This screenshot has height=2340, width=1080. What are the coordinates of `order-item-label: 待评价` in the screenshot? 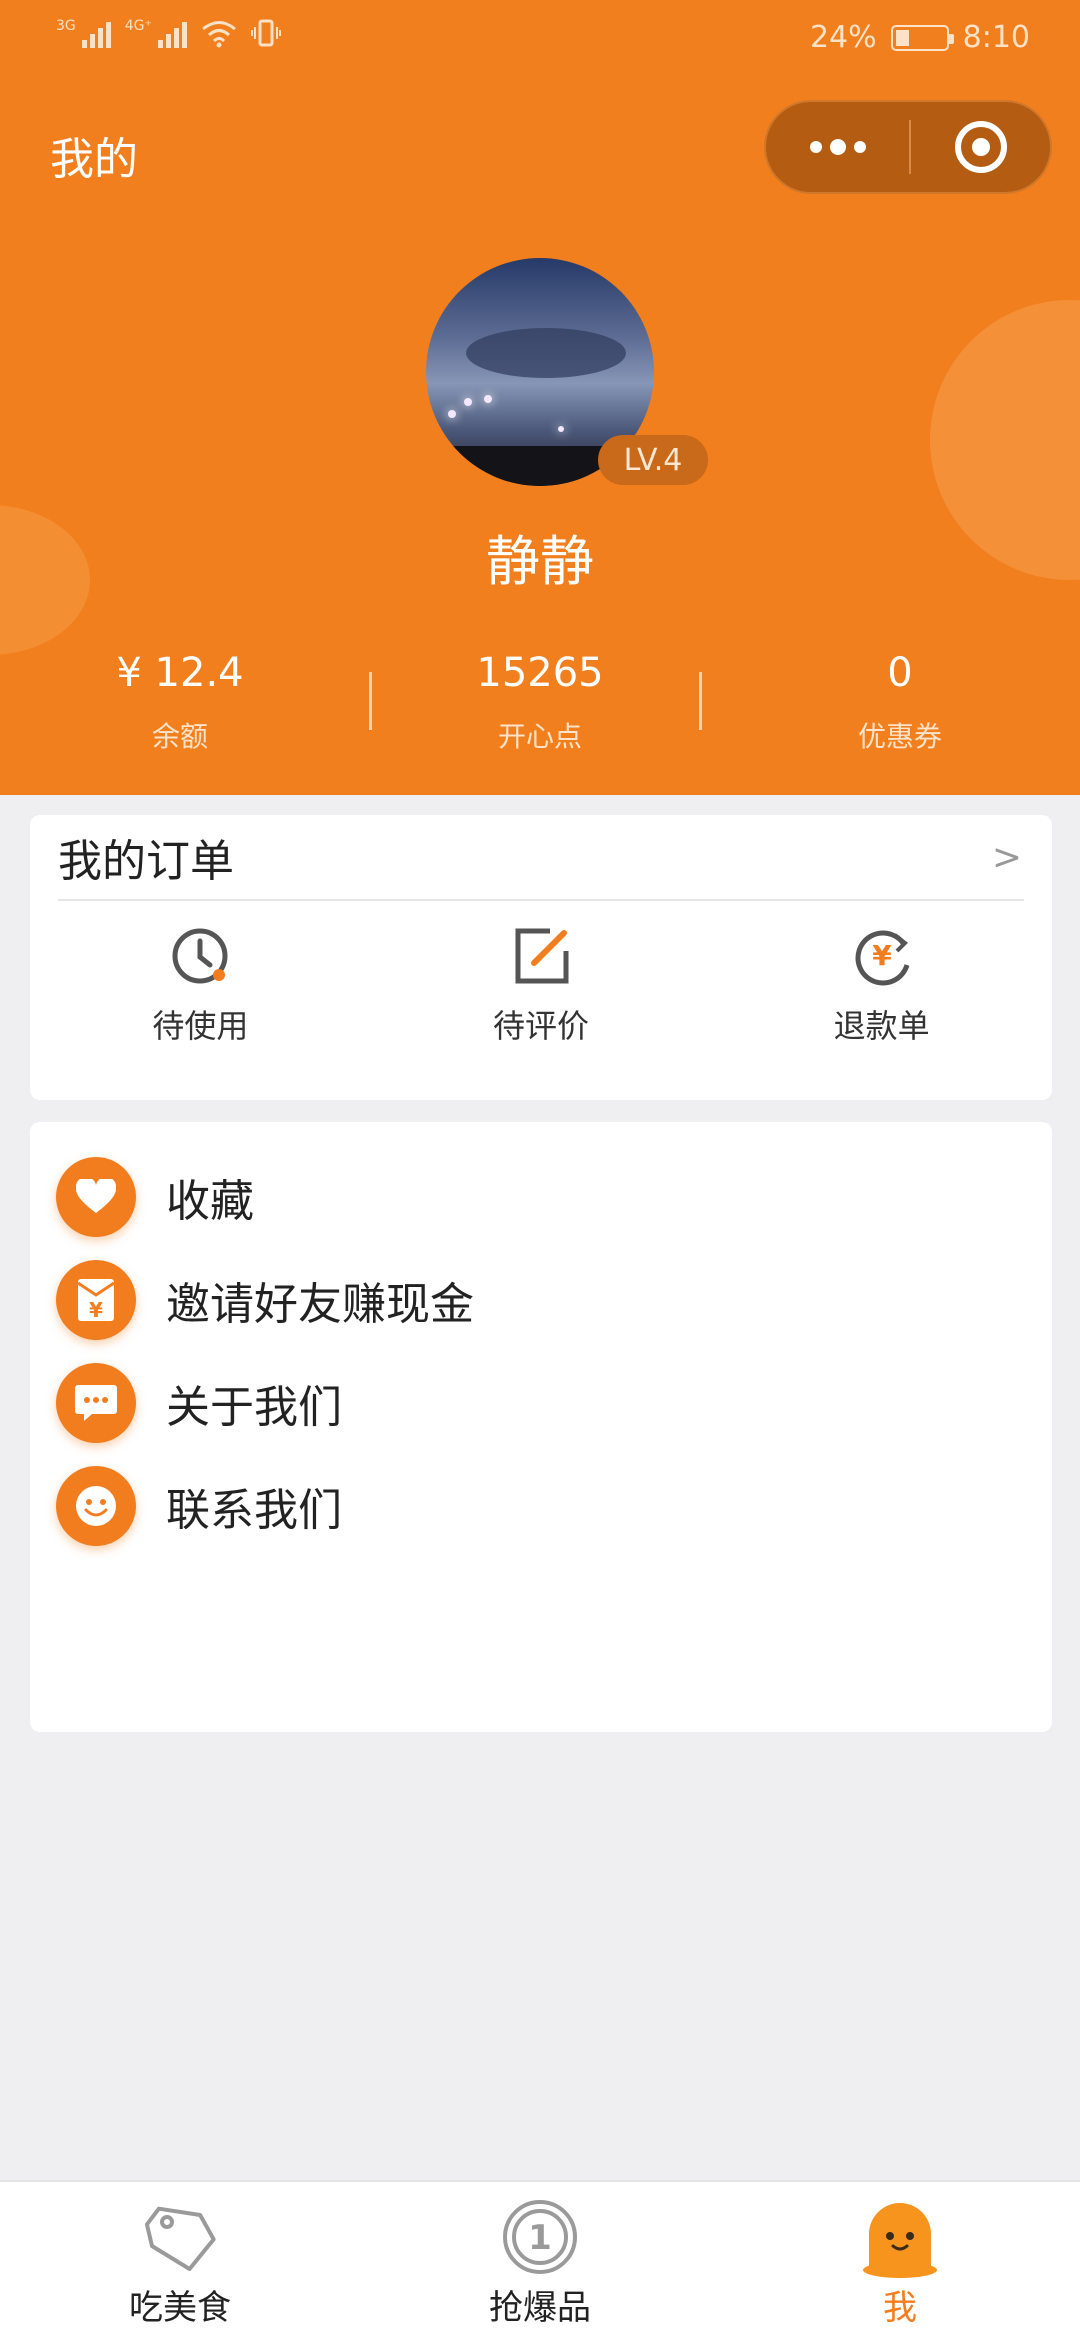 It's located at (541, 1026).